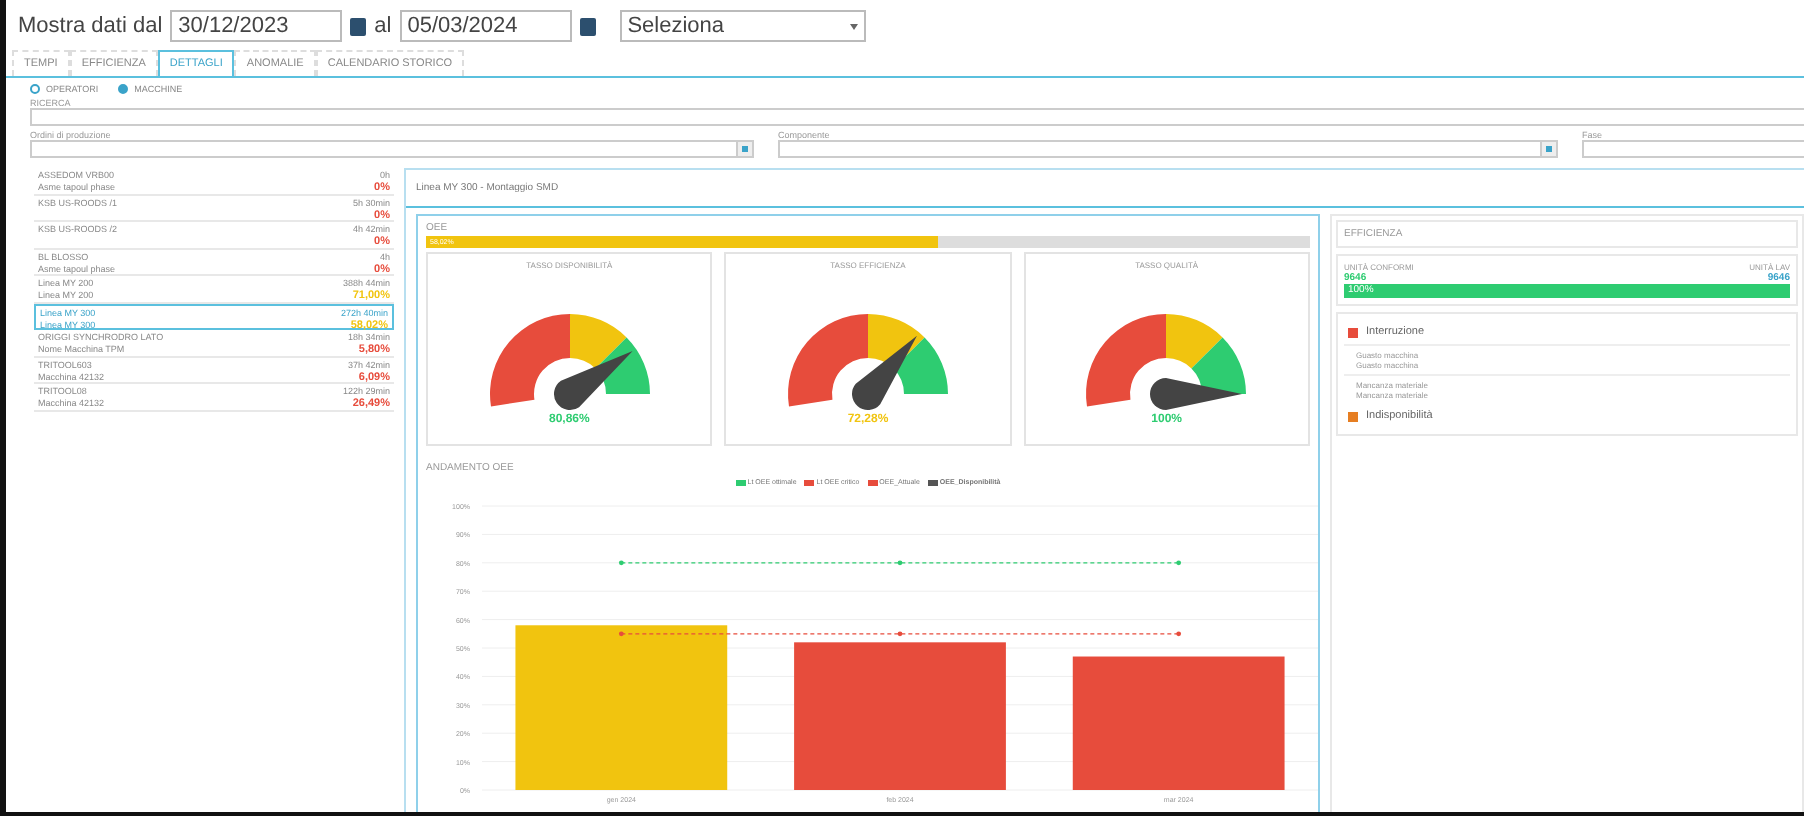 Image resolution: width=1804 pixels, height=816 pixels. Describe the element at coordinates (485, 26) in the screenshot. I see `date-to-field: 05/03/2024` at that location.